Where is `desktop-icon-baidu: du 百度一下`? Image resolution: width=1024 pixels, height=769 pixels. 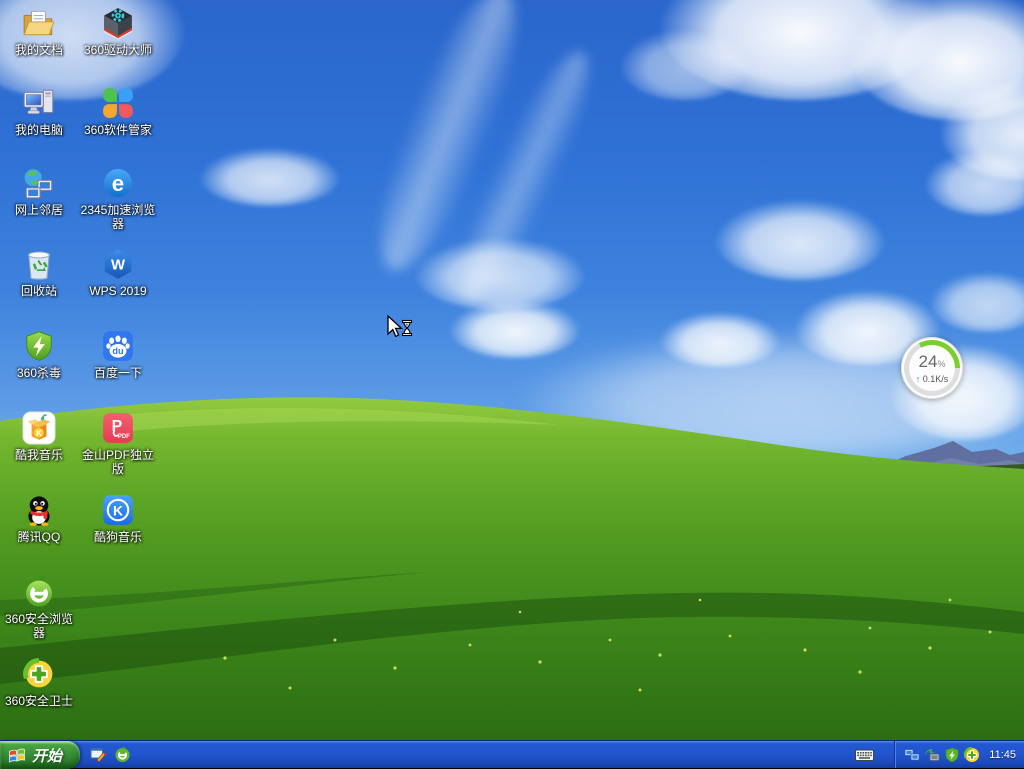
desktop-icon-baidu: du 百度一下 is located at coordinates (118, 355).